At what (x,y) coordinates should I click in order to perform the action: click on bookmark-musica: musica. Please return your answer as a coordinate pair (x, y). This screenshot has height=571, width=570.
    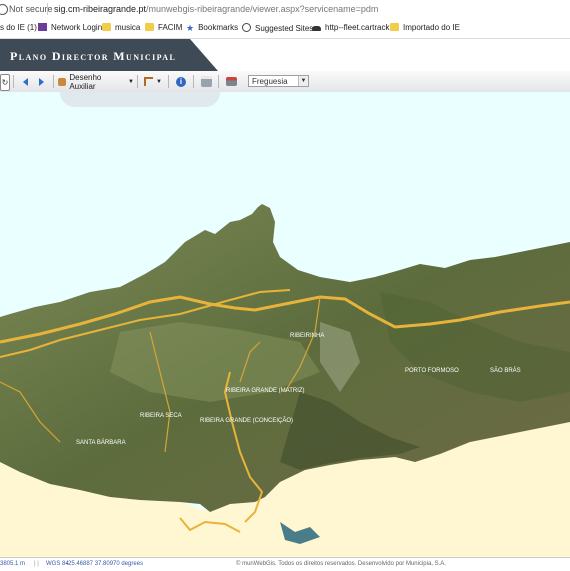
    Looking at the image, I should click on (121, 27).